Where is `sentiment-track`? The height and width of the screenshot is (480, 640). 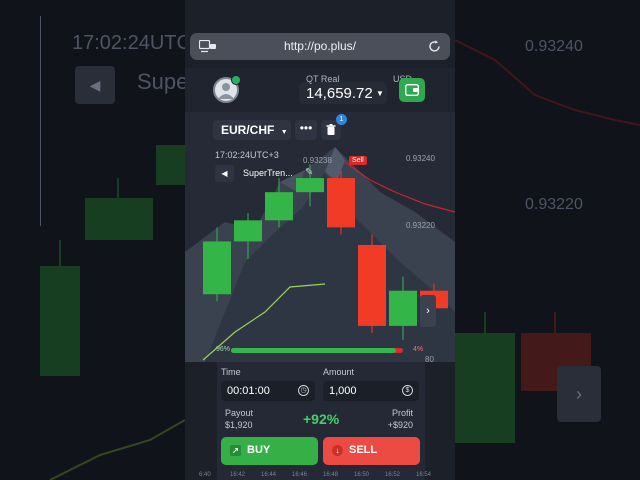
sentiment-track is located at coordinates (317, 350).